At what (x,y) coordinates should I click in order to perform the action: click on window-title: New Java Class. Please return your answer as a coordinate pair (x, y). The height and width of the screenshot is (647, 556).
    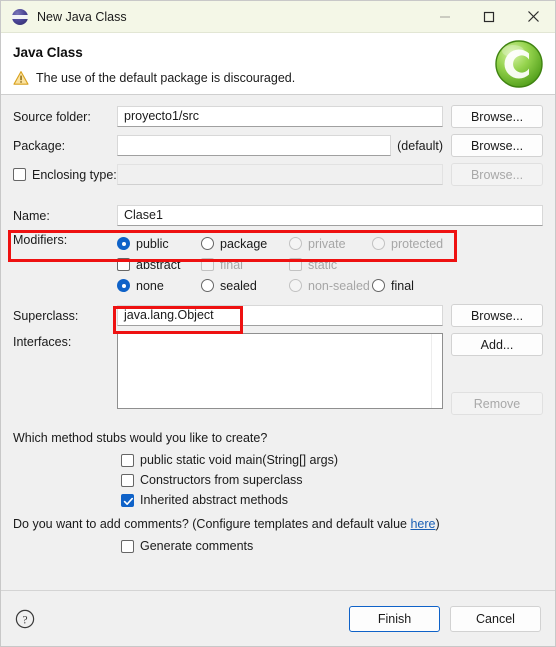
    Looking at the image, I should click on (82, 16).